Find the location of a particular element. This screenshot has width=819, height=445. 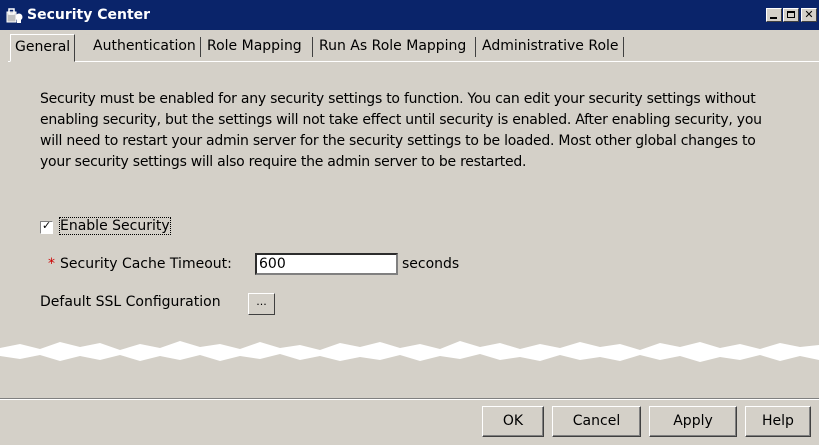

panel-top-border is located at coordinates (413, 61).